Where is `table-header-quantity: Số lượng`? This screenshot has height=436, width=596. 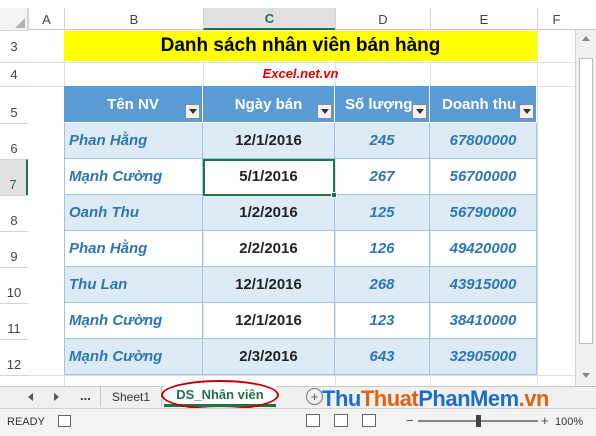 table-header-quantity: Số lượng is located at coordinates (382, 104).